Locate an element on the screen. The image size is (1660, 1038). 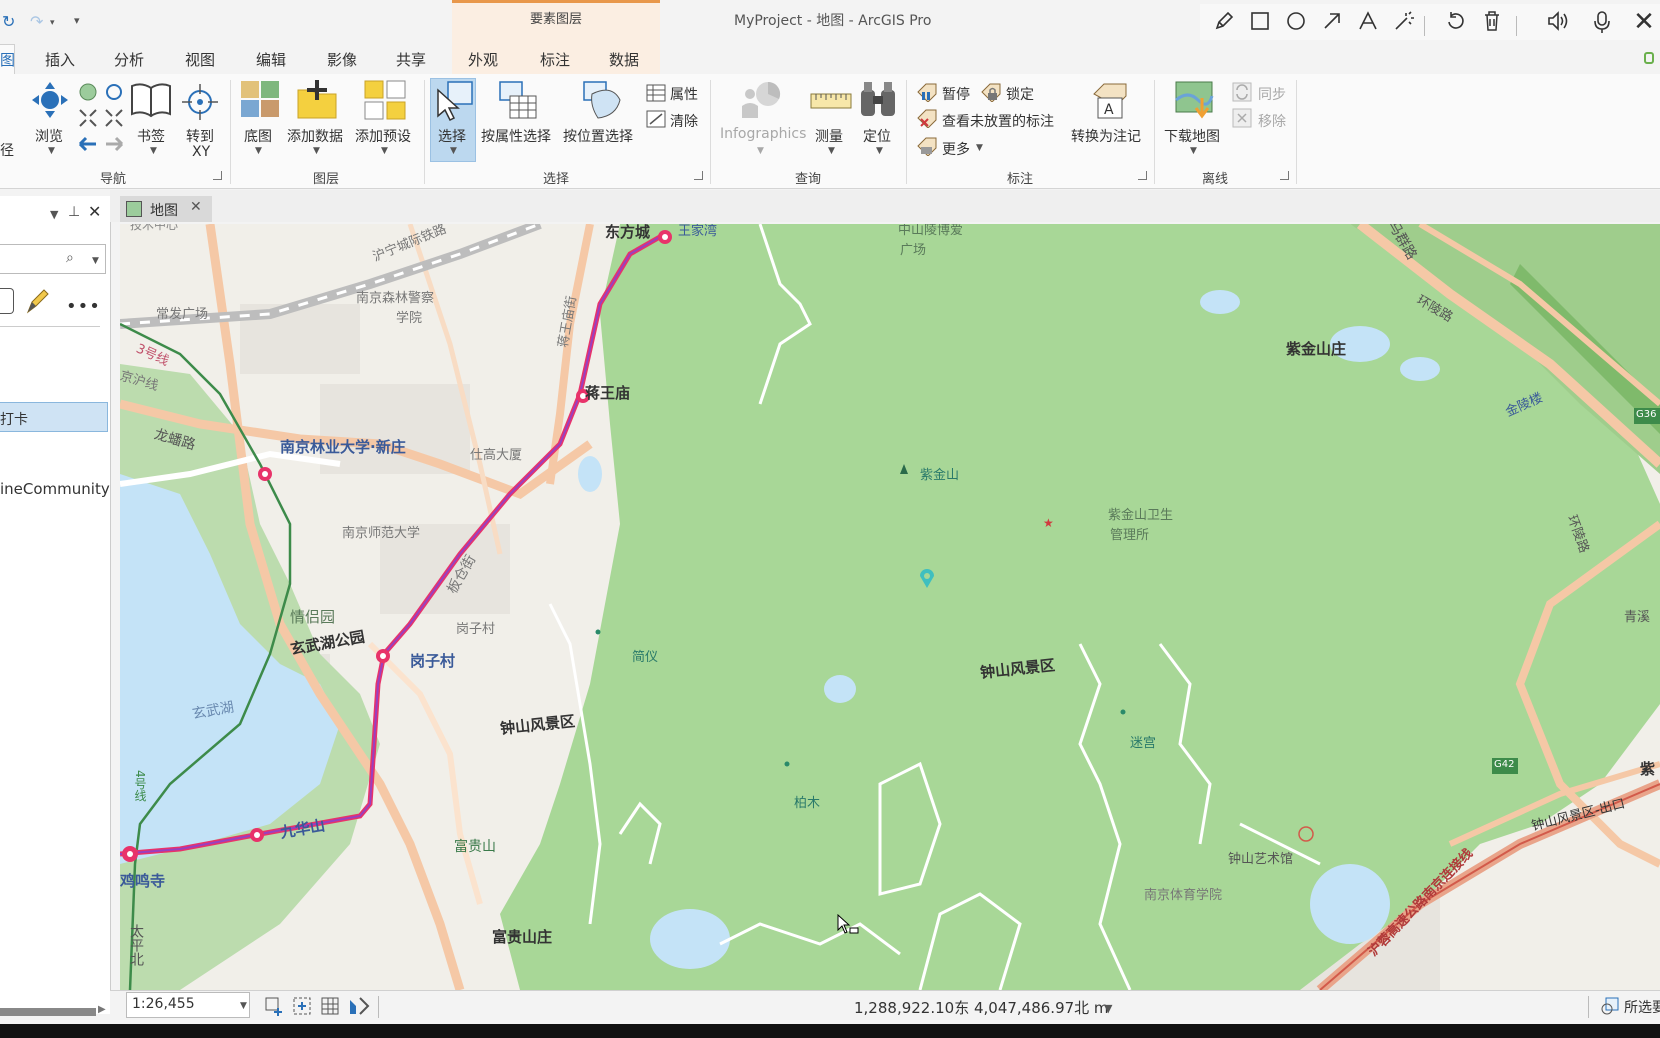
layer-item-community: ineCommunity is located at coordinates (55, 489).